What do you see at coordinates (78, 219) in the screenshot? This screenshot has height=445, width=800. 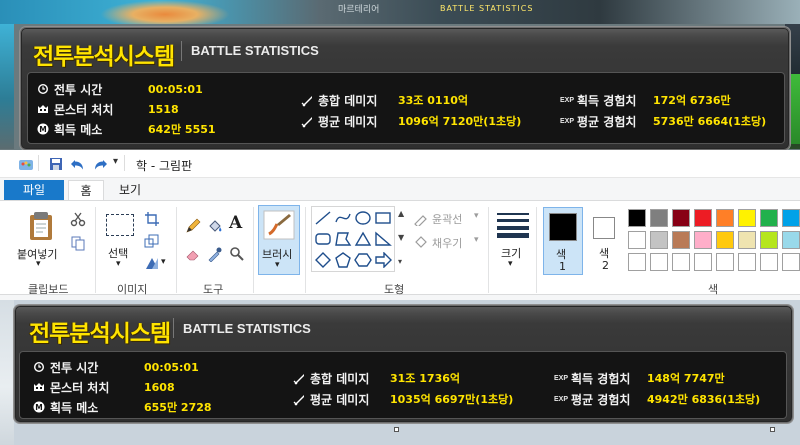 I see `cut-icon` at bounding box center [78, 219].